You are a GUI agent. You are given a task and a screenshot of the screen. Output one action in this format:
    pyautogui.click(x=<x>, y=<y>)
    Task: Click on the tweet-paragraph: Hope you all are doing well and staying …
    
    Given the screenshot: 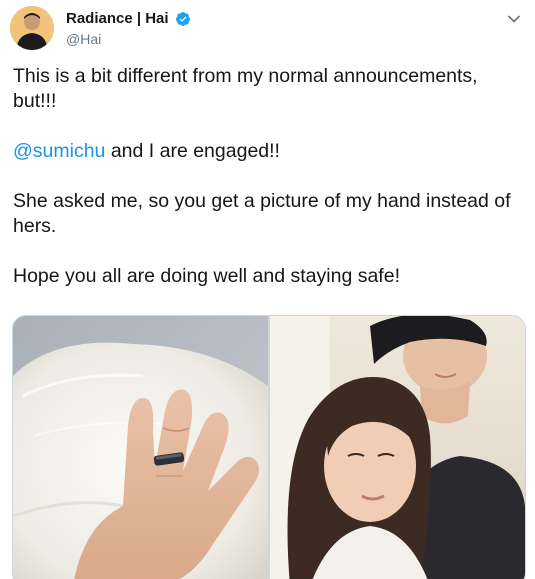 What is the action you would take?
    pyautogui.click(x=206, y=276)
    